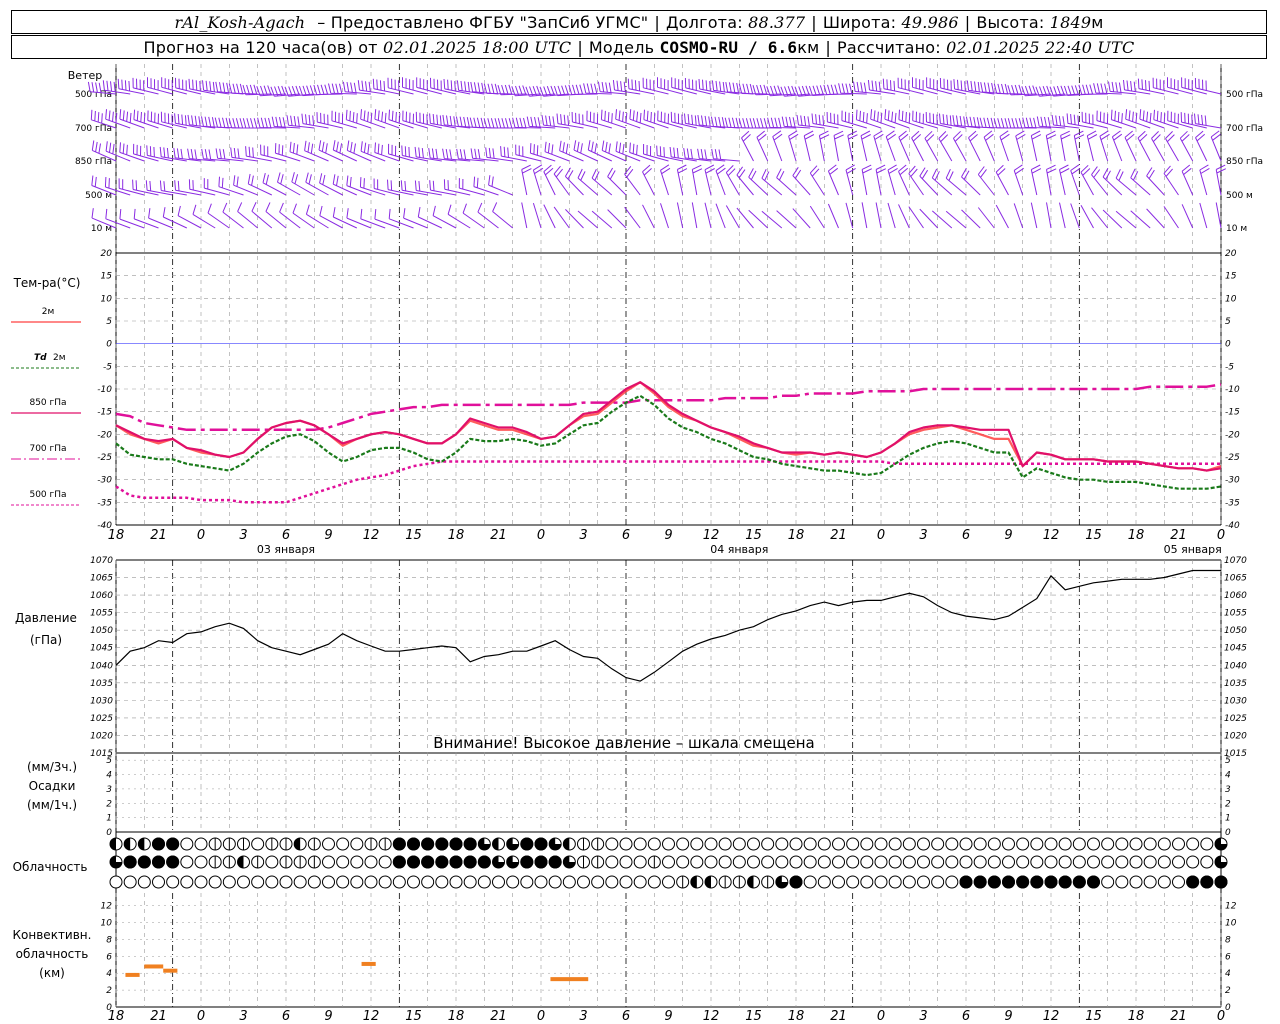 This screenshot has height=1024, width=1280. What do you see at coordinates (47, 403) in the screenshot?
I see `legend-label: 850 гПа` at bounding box center [47, 403].